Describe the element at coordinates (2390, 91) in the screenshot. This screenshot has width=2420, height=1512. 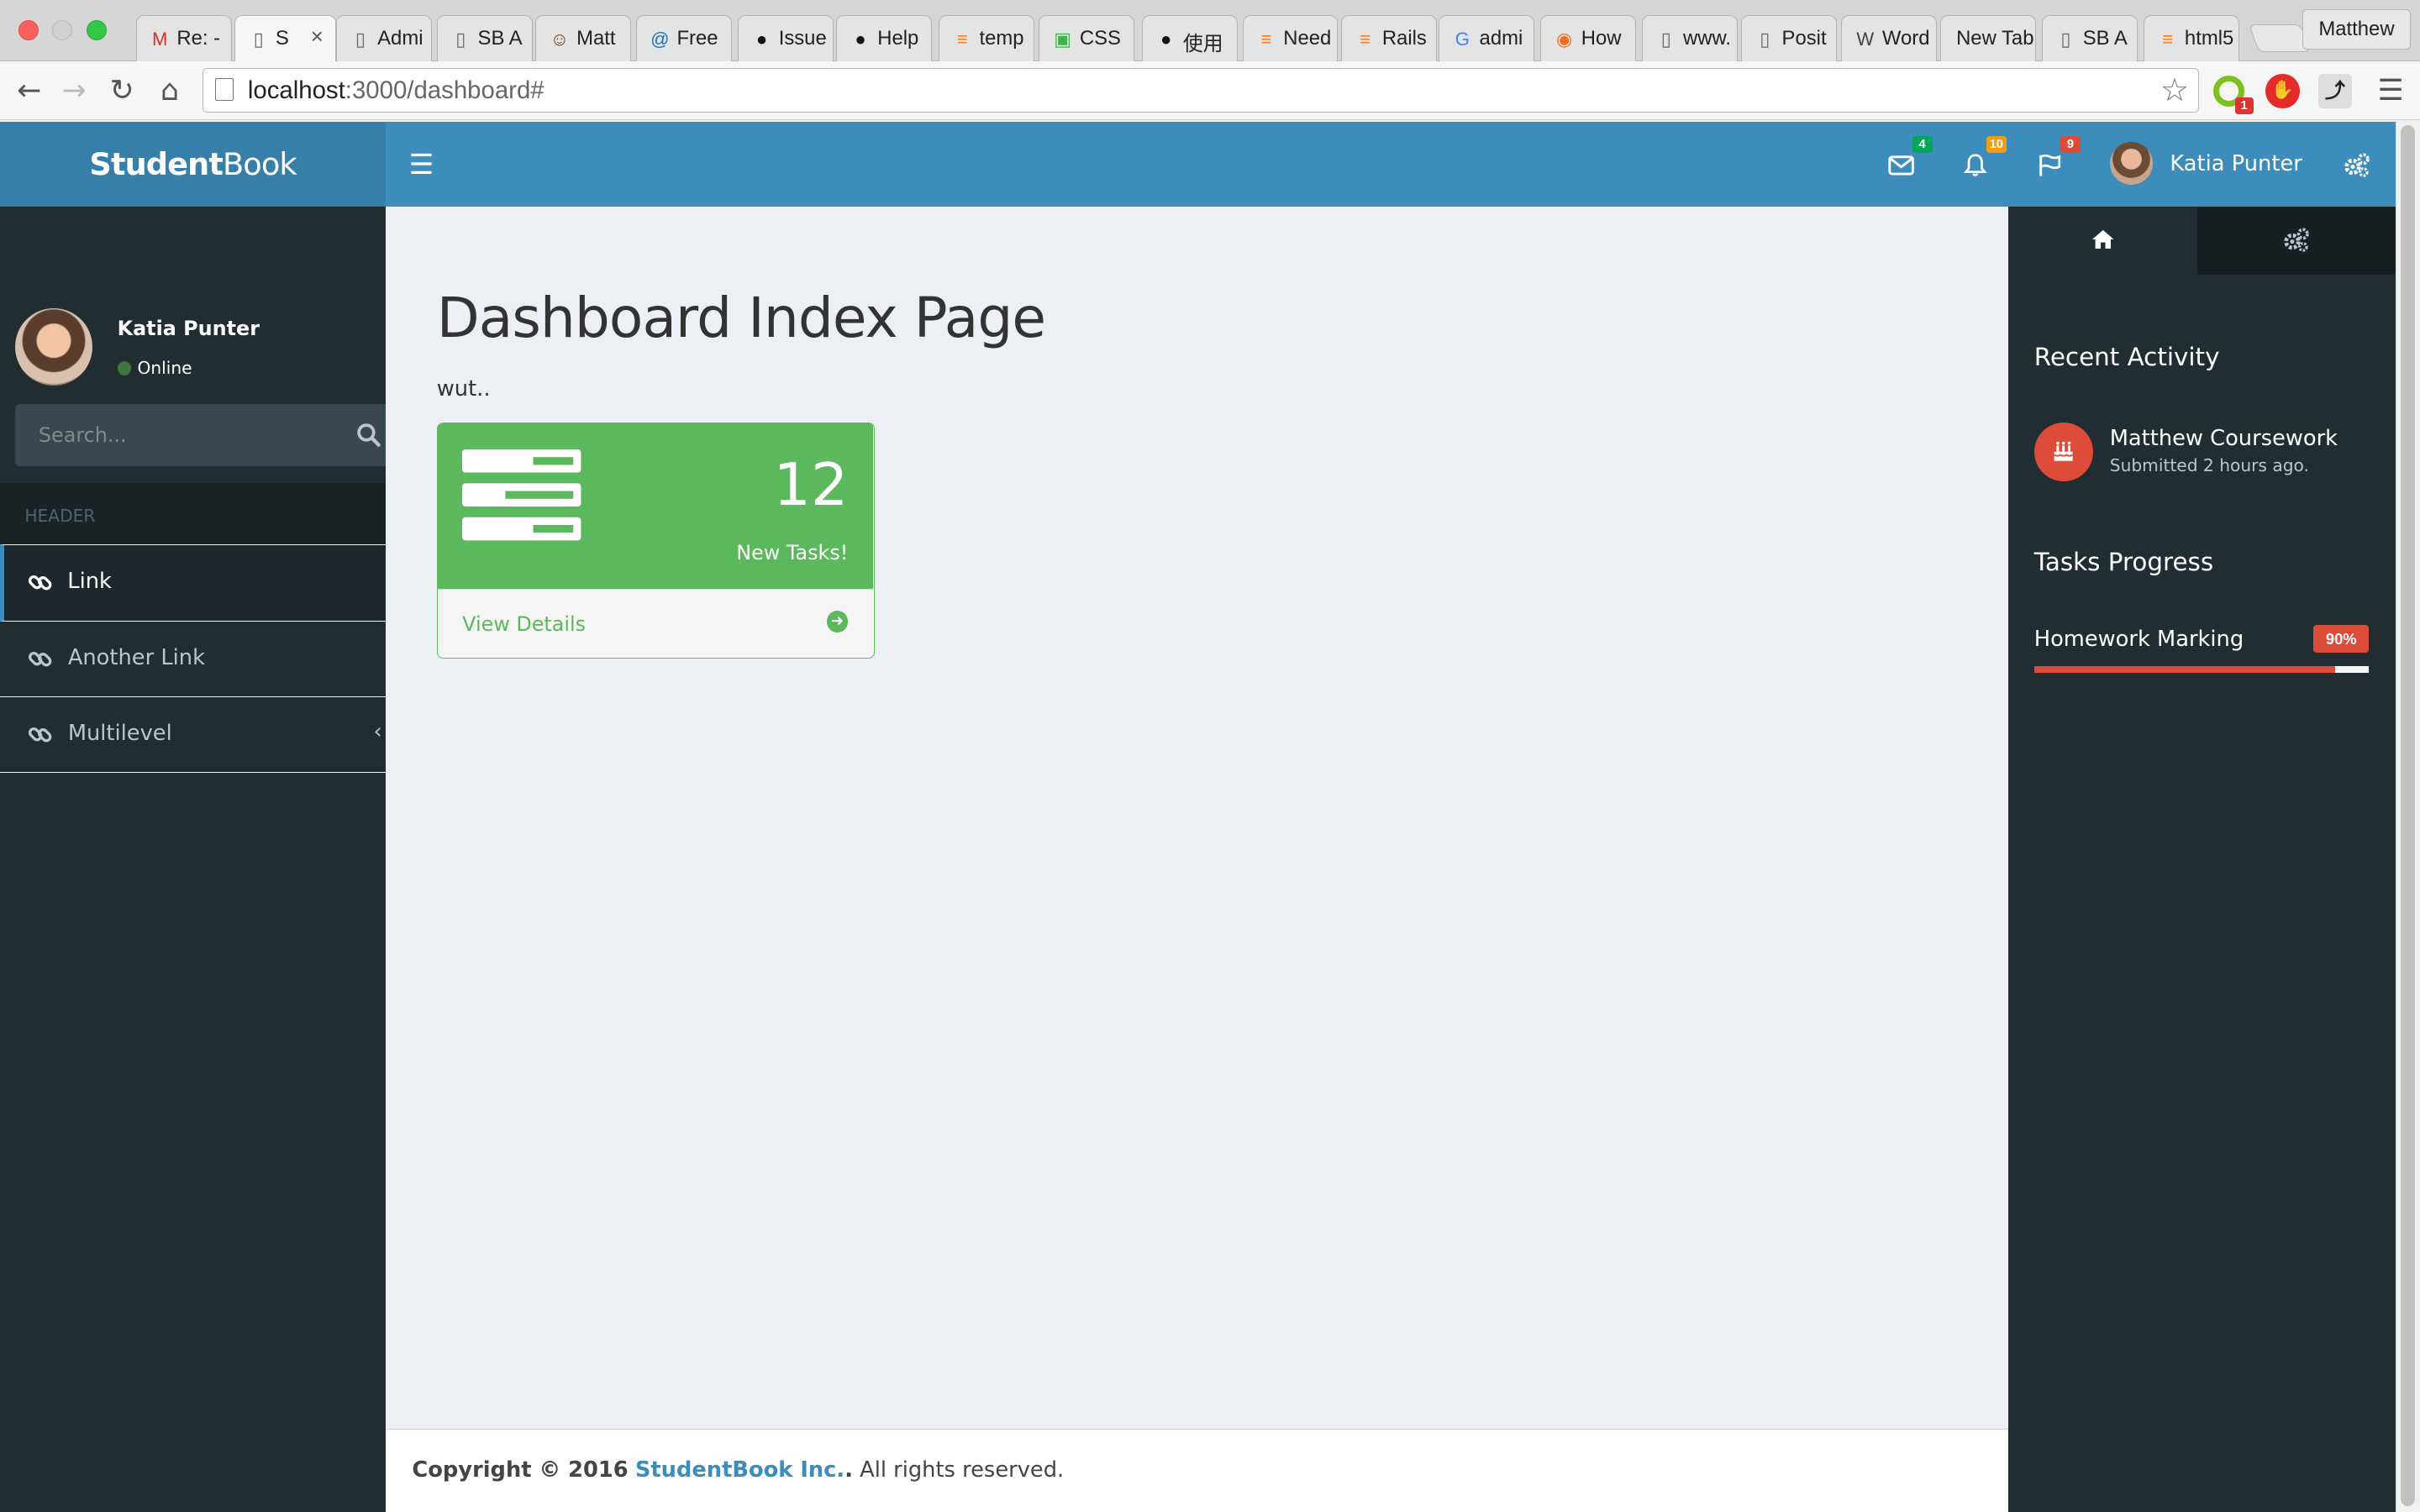
I see `browser-menu-icon: ☰` at that location.